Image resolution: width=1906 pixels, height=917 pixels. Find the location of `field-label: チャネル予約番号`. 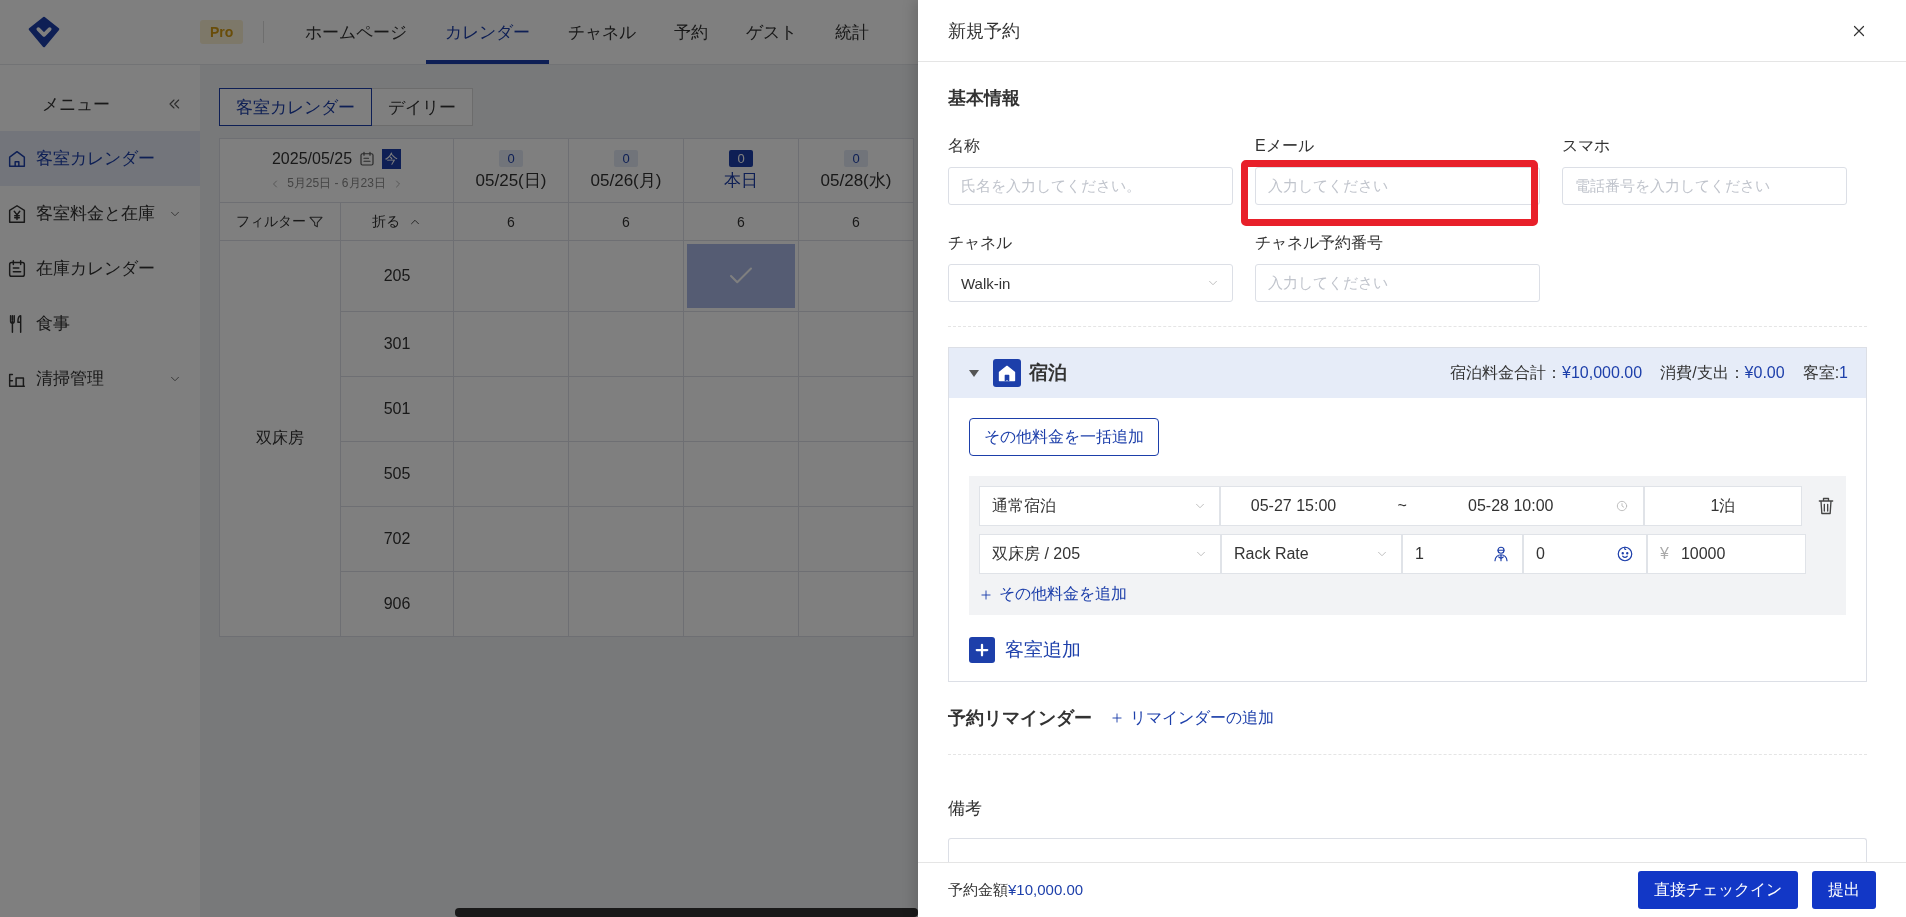

field-label: チャネル予約番号 is located at coordinates (1319, 243).